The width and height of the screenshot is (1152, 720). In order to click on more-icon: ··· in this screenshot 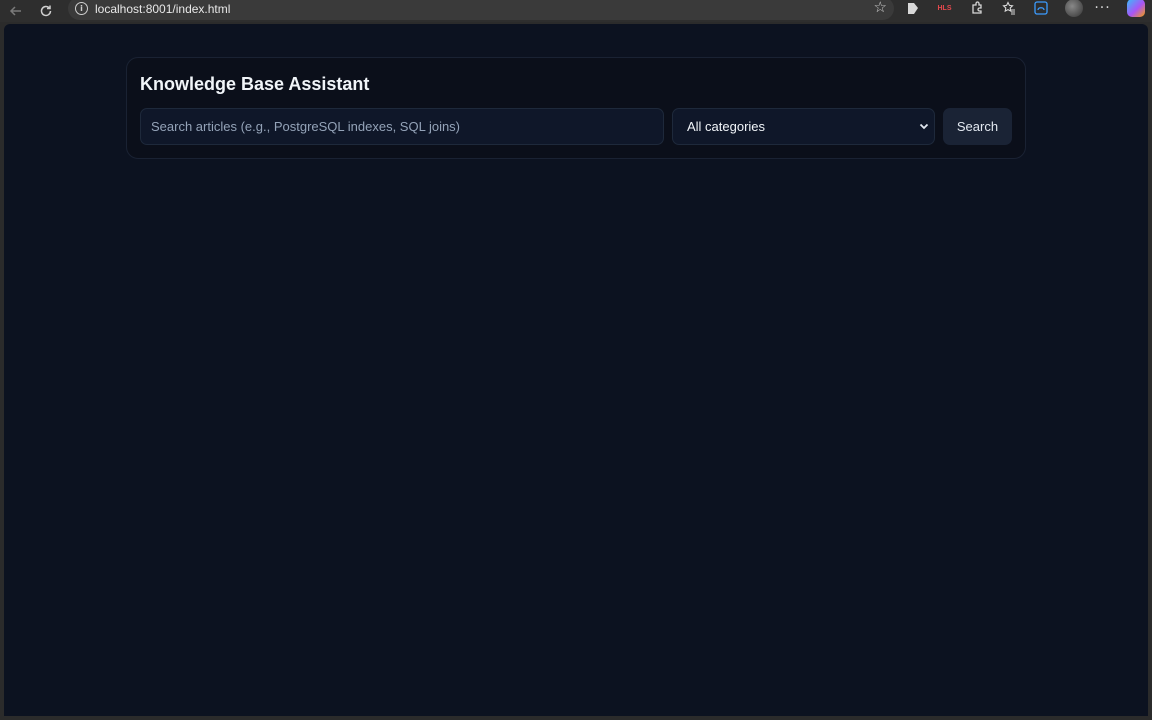, I will do `click(1102, 8)`.